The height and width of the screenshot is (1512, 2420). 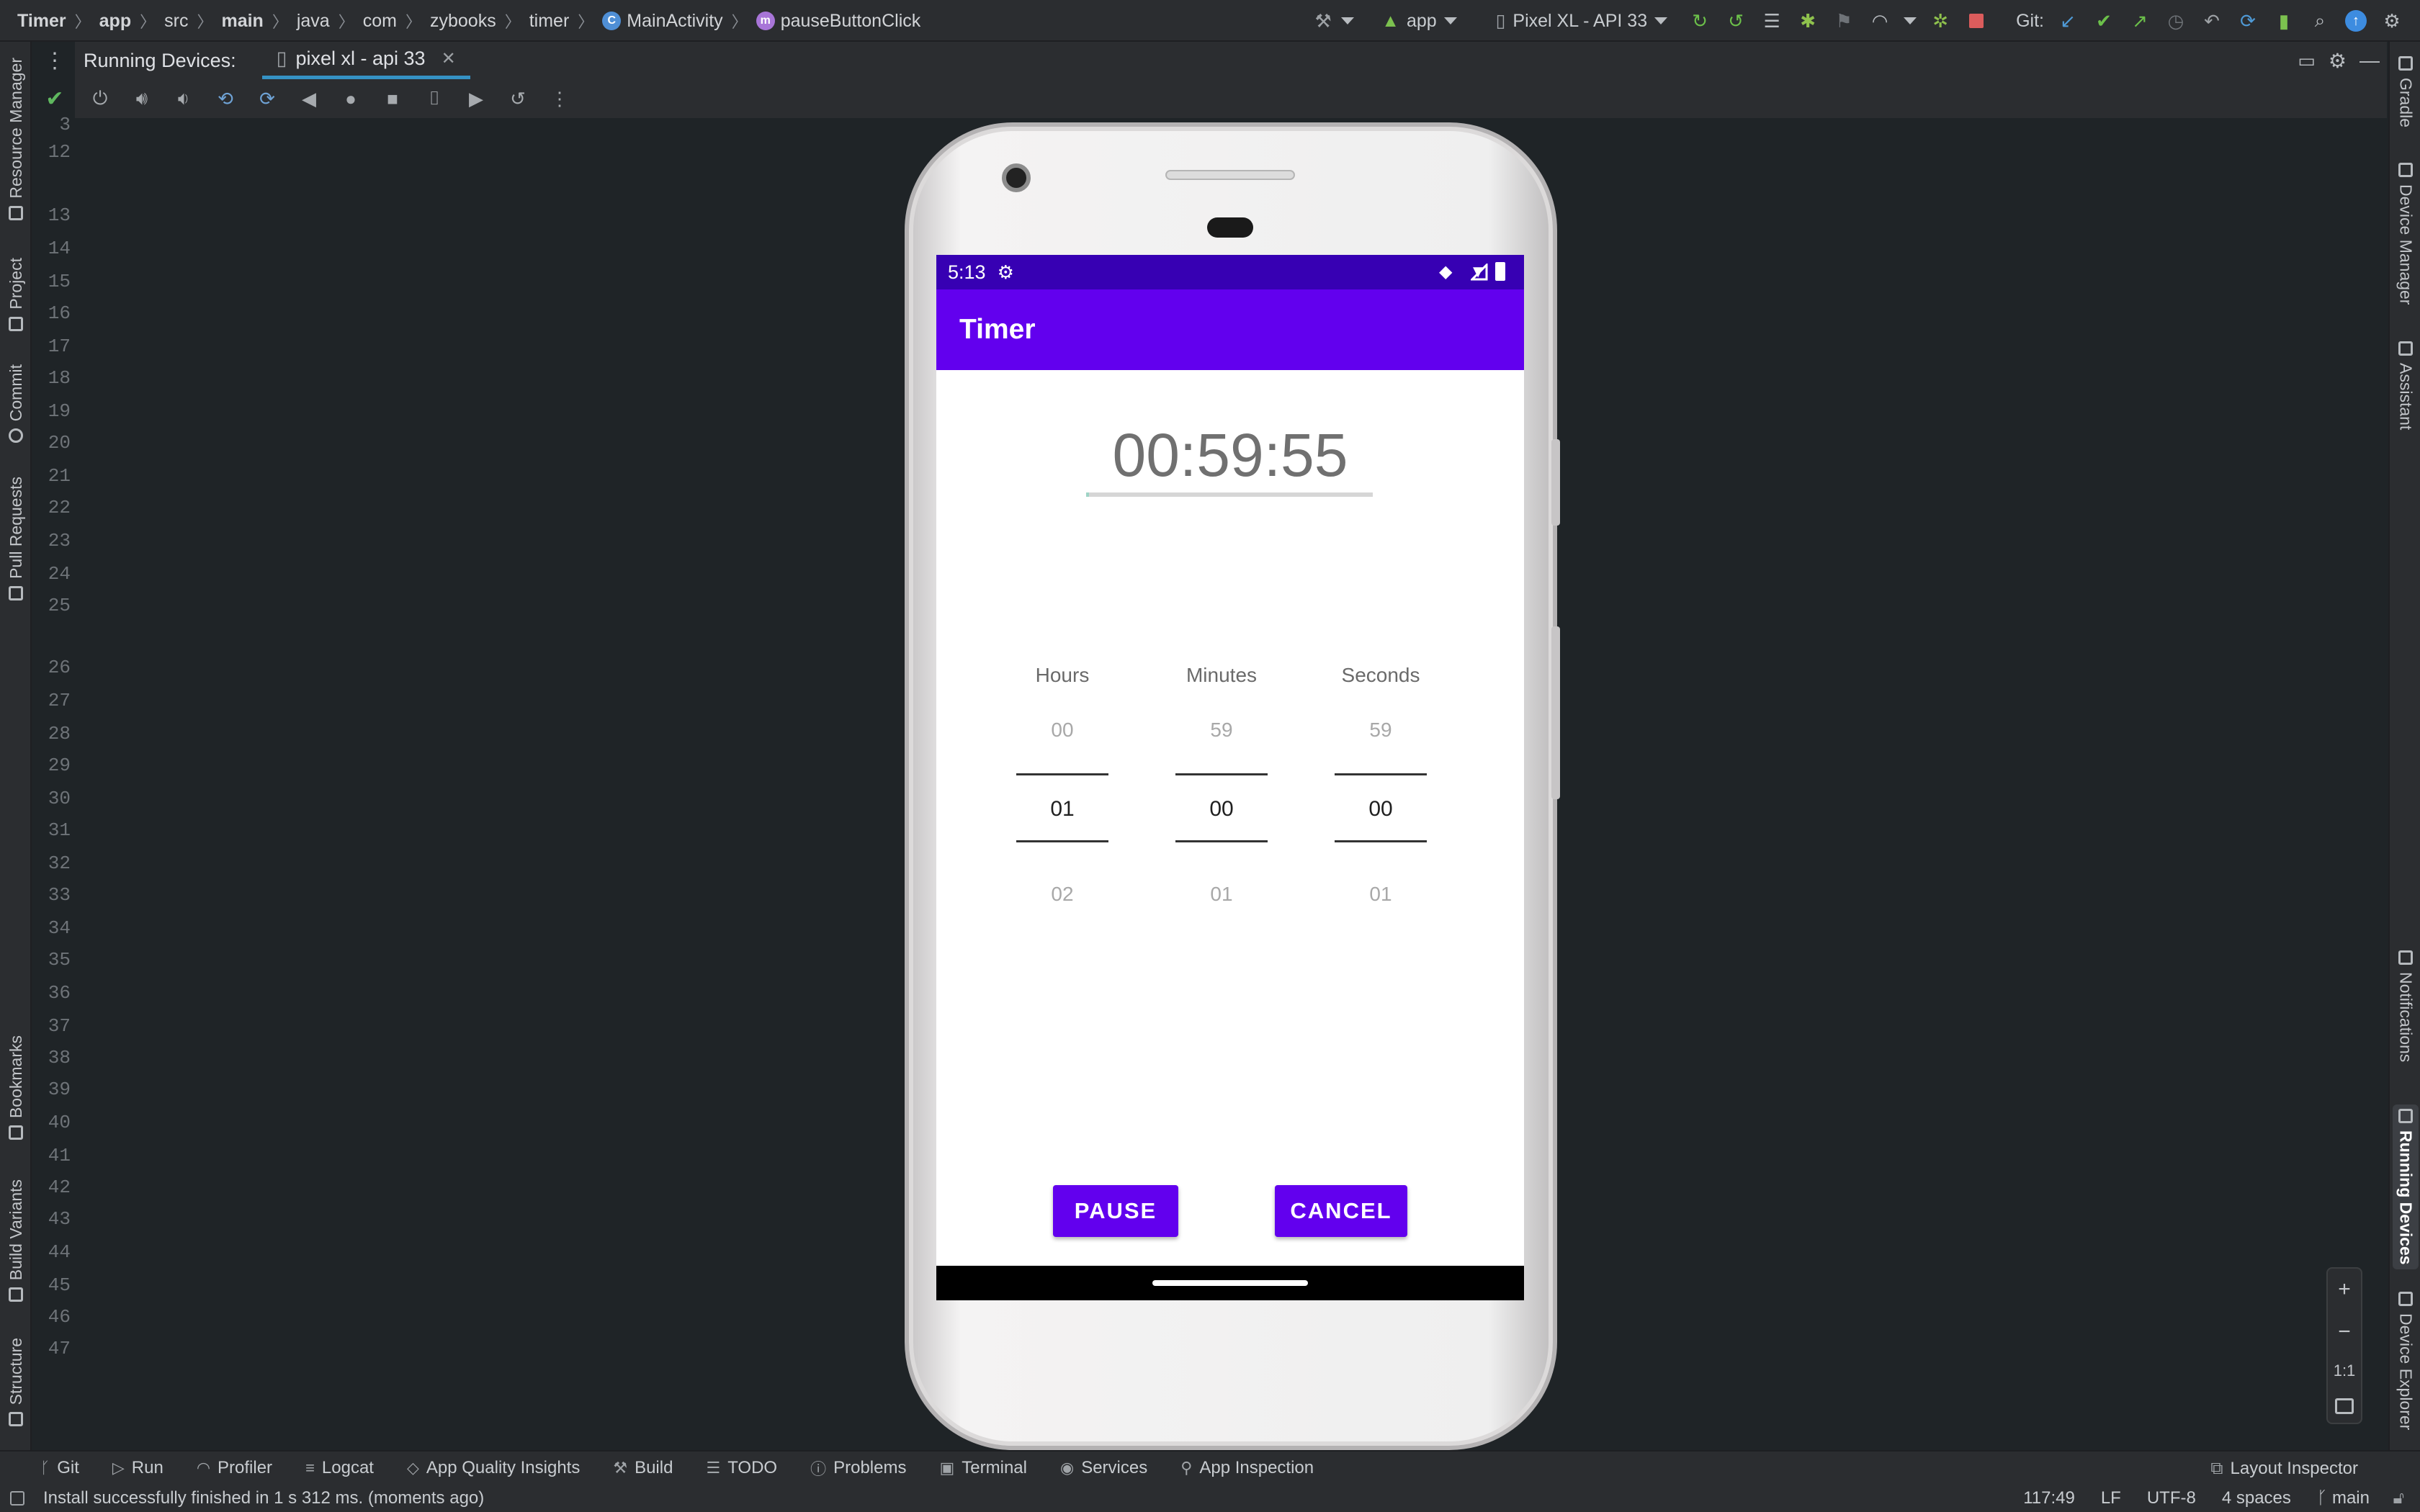 I want to click on reset-icon: ↺, so click(x=518, y=98).